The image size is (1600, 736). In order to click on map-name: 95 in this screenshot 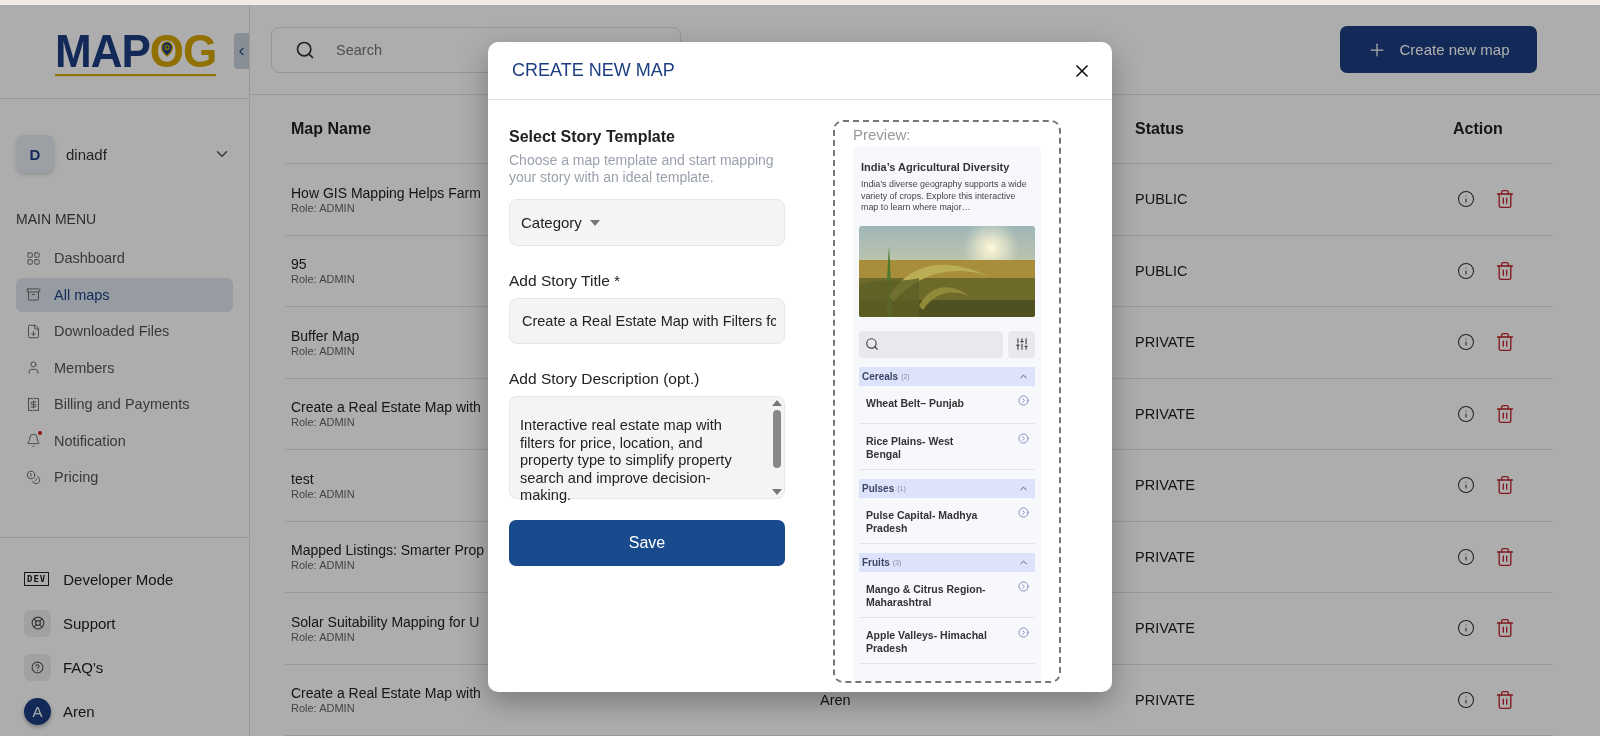, I will do `click(299, 264)`.